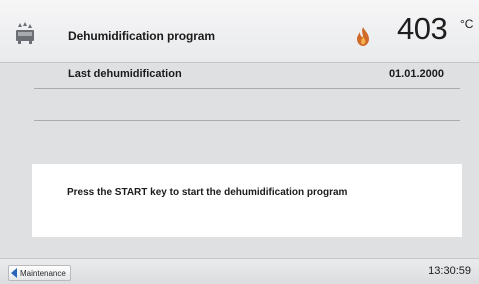 Image resolution: width=479 pixels, height=284 pixels. I want to click on footer-bar: Maintenance 13:30:59, so click(239, 271).